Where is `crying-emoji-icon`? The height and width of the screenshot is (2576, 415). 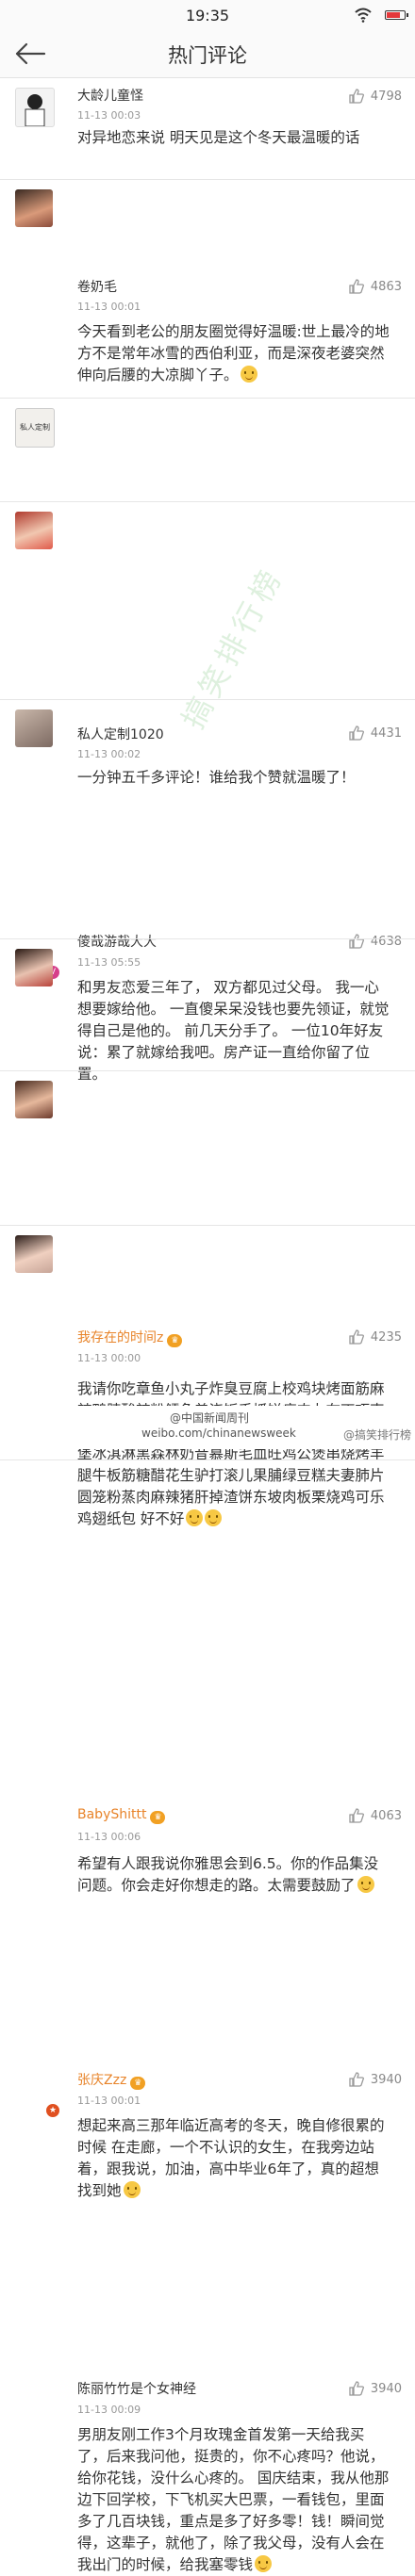 crying-emoji-icon is located at coordinates (264, 2563).